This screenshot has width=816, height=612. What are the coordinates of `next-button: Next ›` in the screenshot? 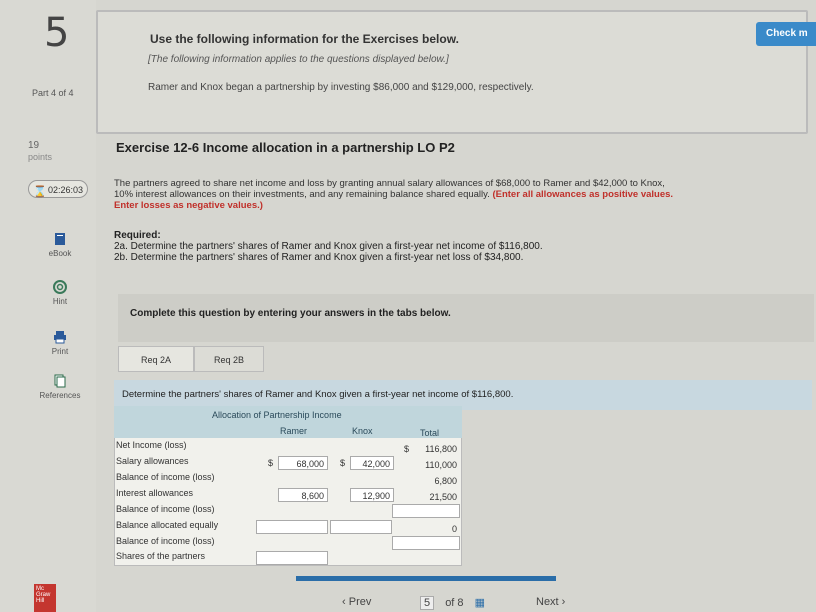 It's located at (550, 602).